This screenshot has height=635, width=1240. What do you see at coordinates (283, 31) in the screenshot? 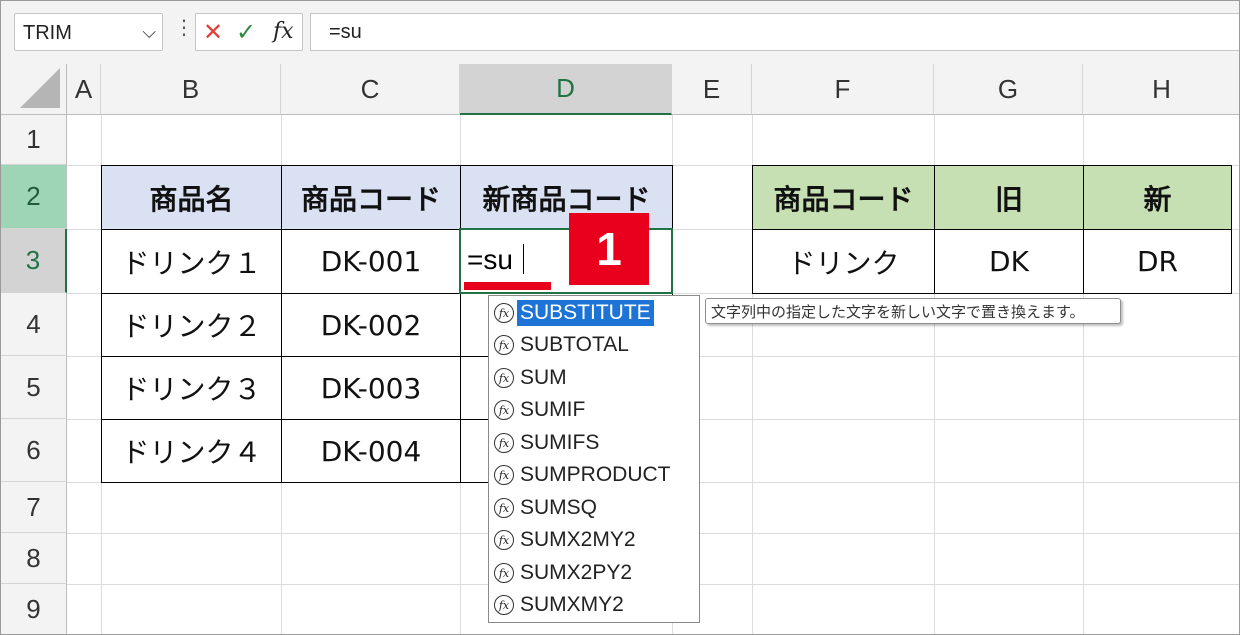
I see `insert-function-icon: fx` at bounding box center [283, 31].